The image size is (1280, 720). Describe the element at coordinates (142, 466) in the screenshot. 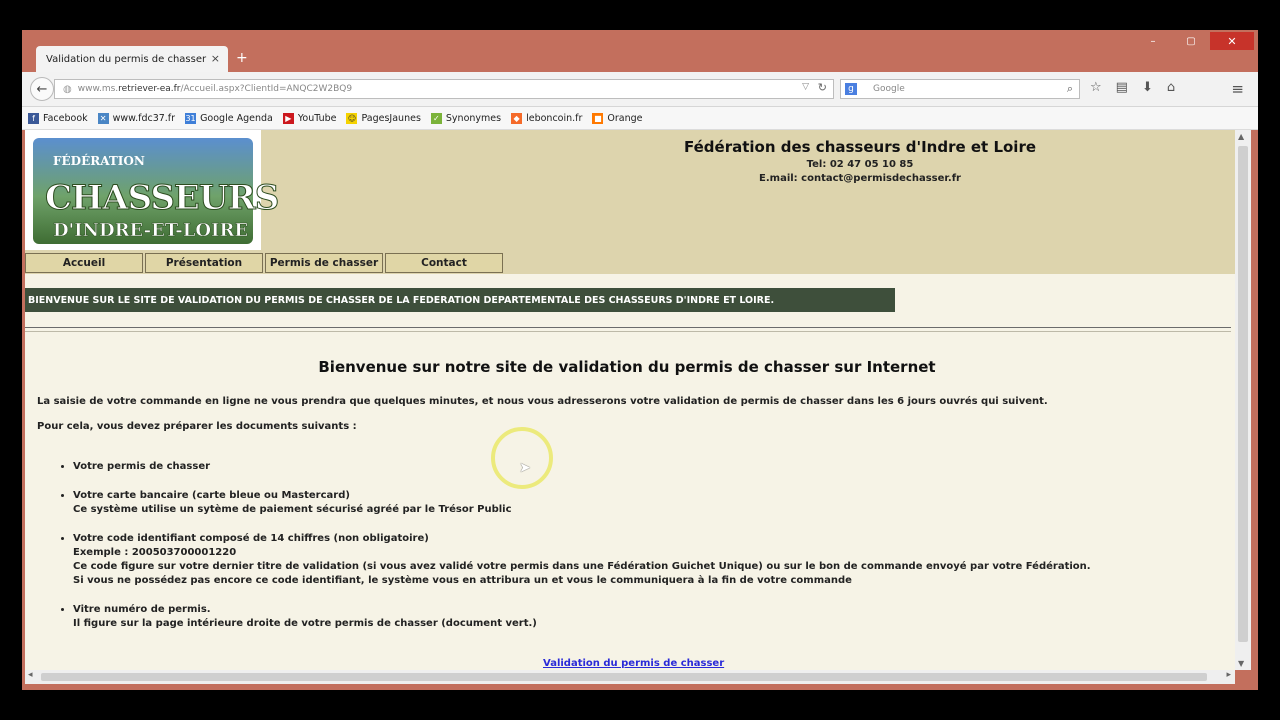

I see `item-line: Votre permis de chasser` at that location.